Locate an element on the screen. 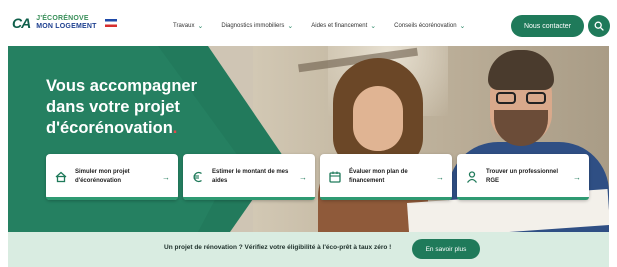 This screenshot has width=617, height=267. credit-agricole-logo-mark: CA is located at coordinates (21, 23).